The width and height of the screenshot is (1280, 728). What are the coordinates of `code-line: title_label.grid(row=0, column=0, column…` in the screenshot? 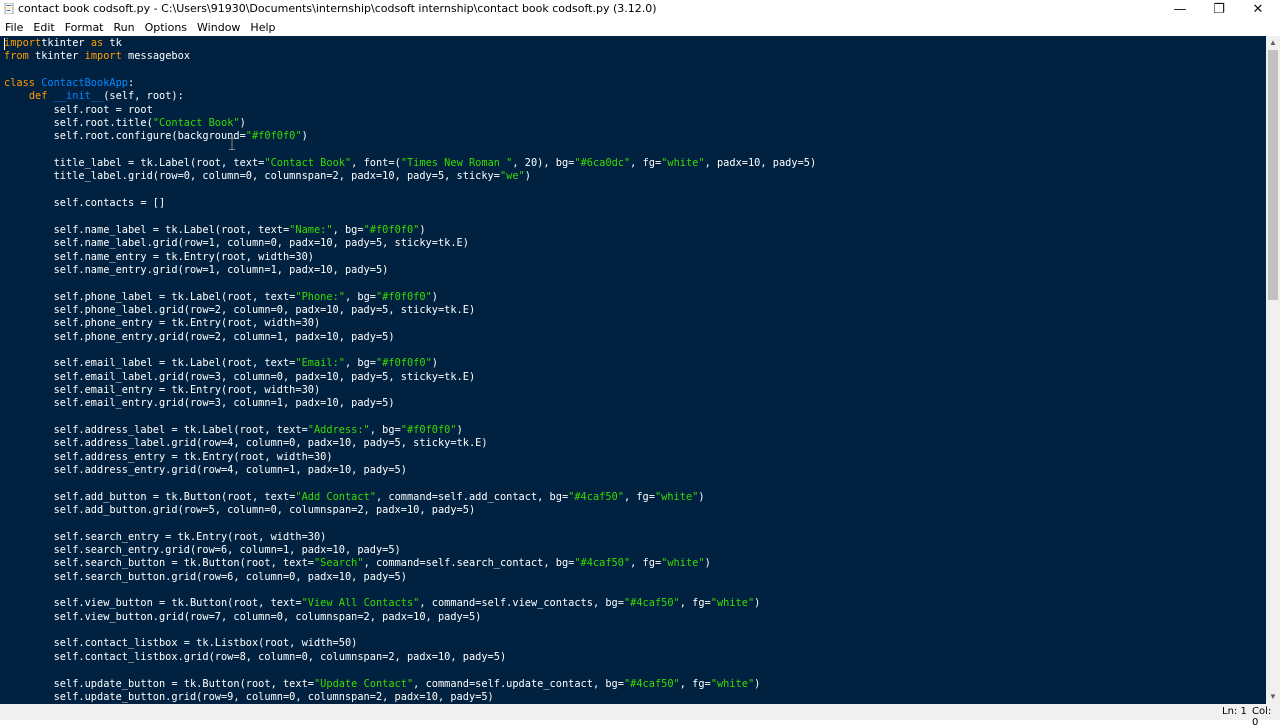 It's located at (410, 176).